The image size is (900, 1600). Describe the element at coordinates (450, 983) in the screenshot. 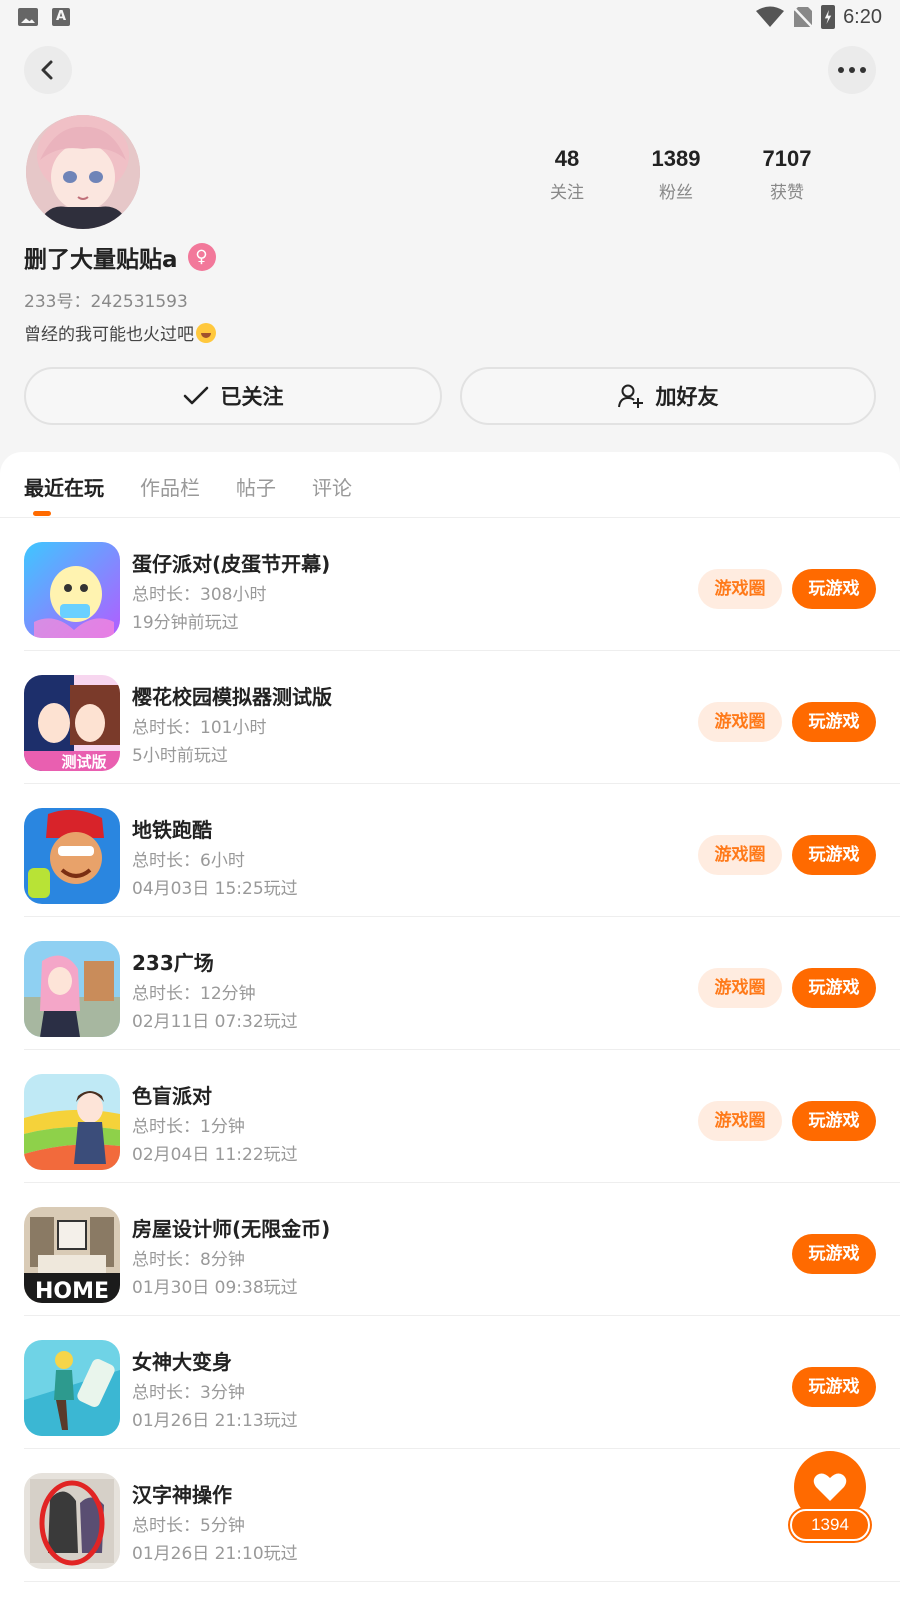

I see `game-row: 233广场 总时长：12分钟 02月11日 07:32玩过 游戏圈 玩游戏` at that location.